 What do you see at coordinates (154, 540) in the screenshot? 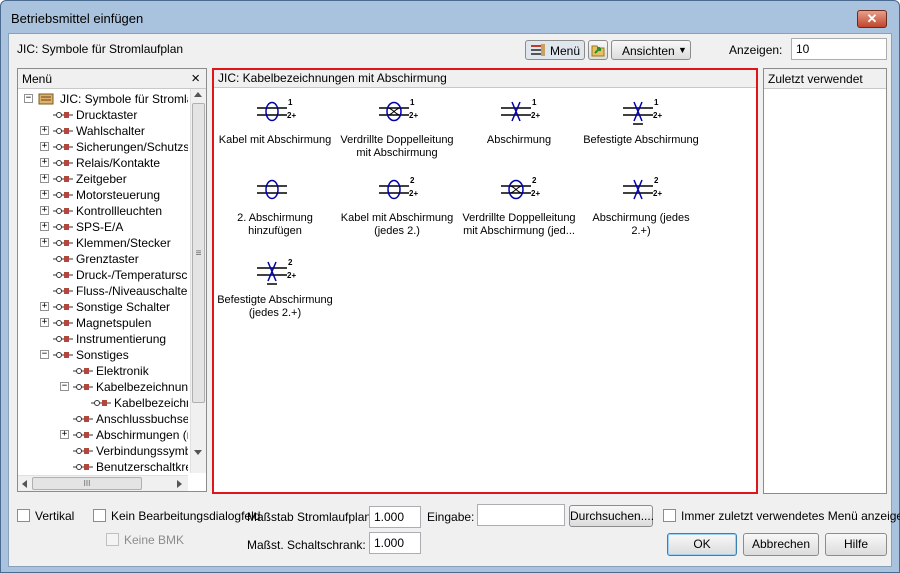
I see `no-bmk-label: Keine BMK` at bounding box center [154, 540].